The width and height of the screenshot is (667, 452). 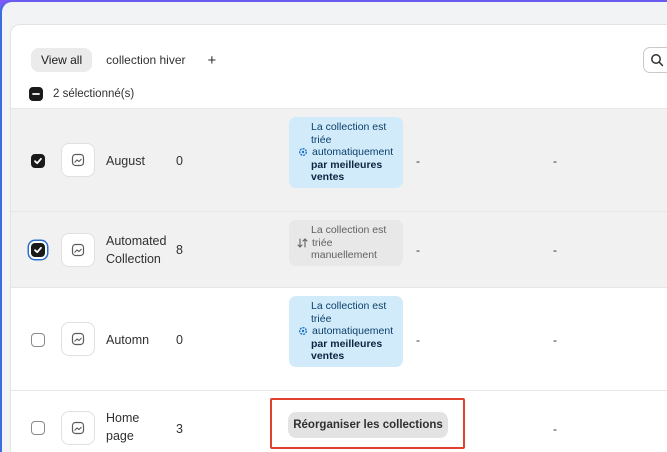 What do you see at coordinates (127, 340) in the screenshot?
I see `collection-name: Automn` at bounding box center [127, 340].